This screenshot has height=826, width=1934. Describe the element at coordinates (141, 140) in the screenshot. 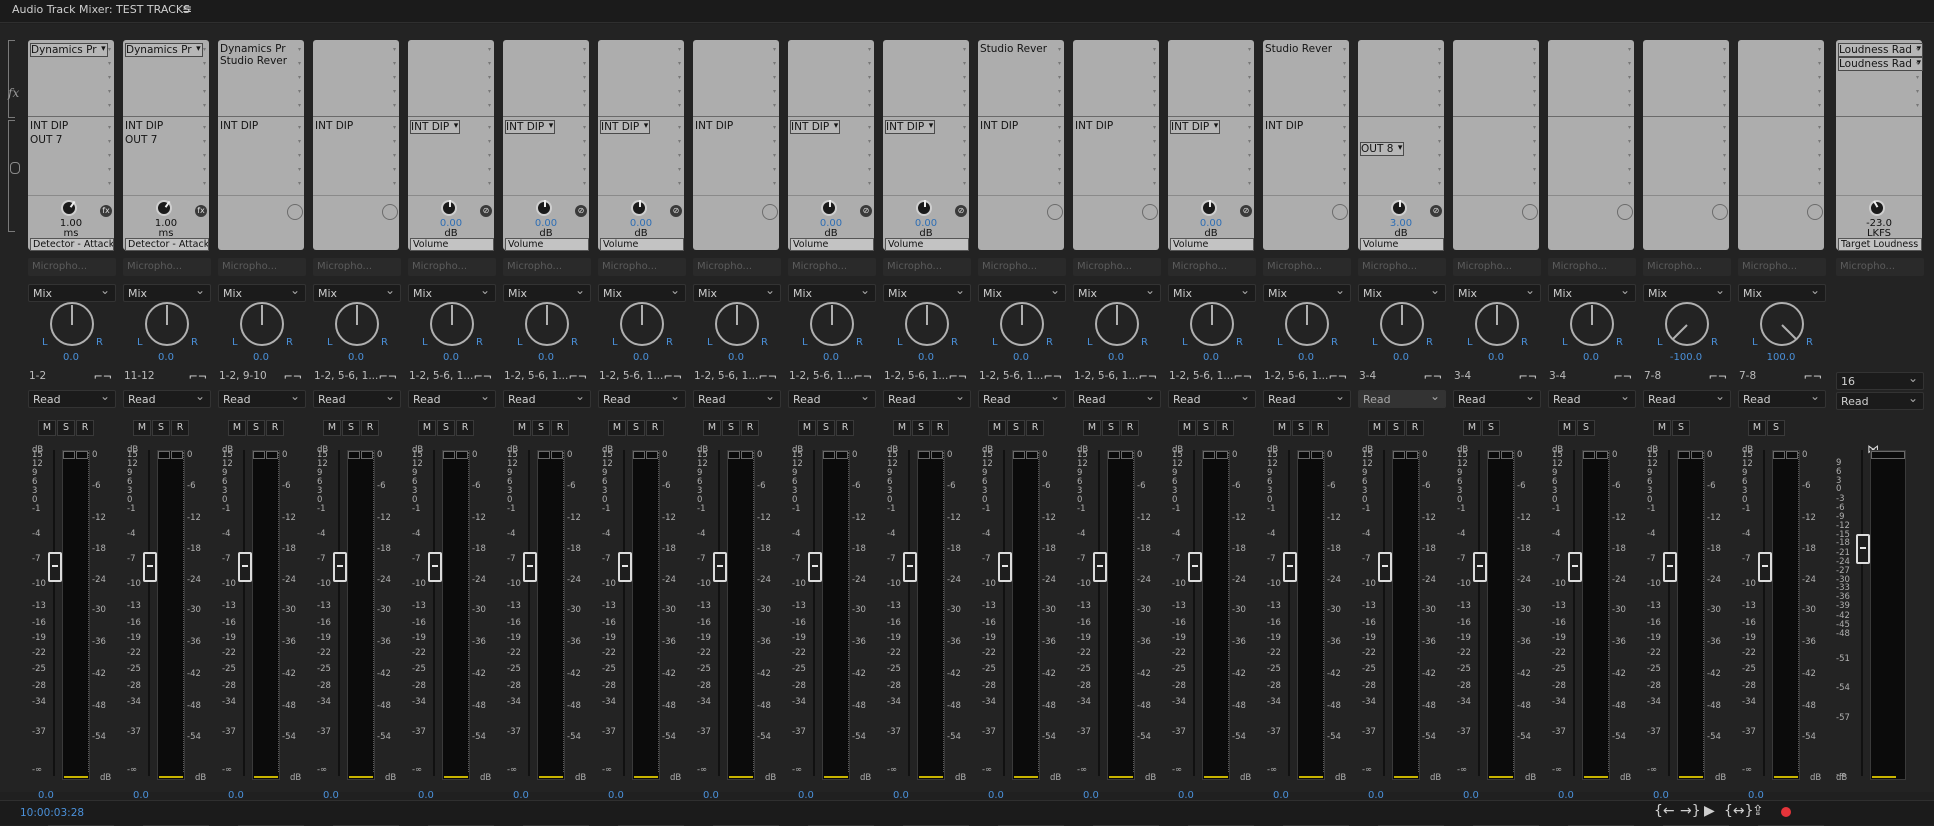

I see `send-slot: OUT 7` at that location.